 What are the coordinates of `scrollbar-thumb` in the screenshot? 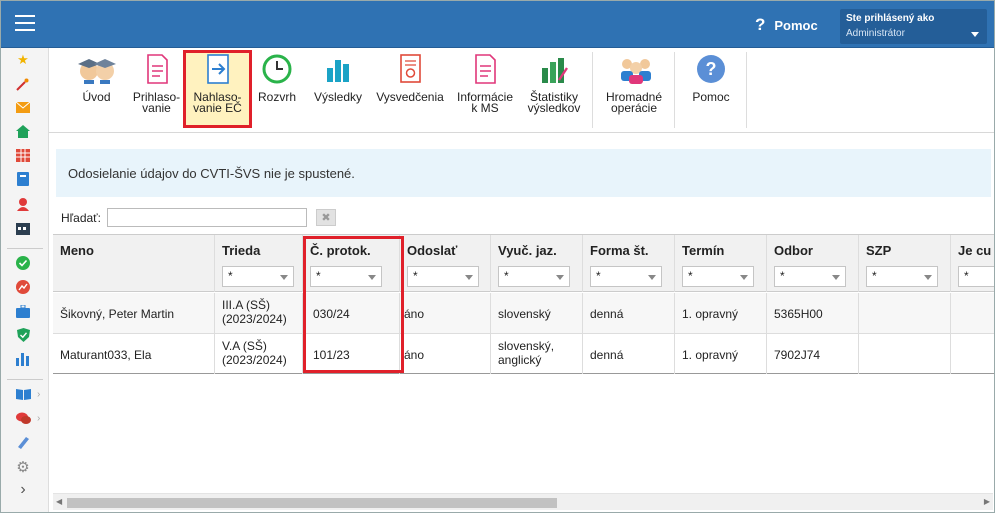 It's located at (312, 503).